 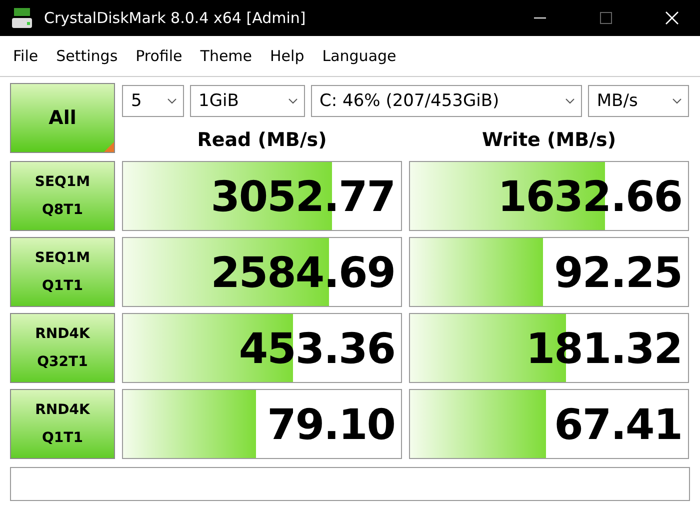 I want to click on dropdown-value: MB/s, so click(x=617, y=101).